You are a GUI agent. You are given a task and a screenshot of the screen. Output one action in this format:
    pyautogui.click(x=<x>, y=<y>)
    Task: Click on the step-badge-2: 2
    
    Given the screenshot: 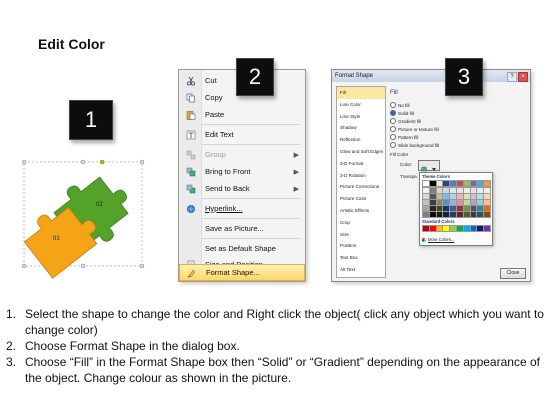 What is the action you would take?
    pyautogui.click(x=255, y=77)
    